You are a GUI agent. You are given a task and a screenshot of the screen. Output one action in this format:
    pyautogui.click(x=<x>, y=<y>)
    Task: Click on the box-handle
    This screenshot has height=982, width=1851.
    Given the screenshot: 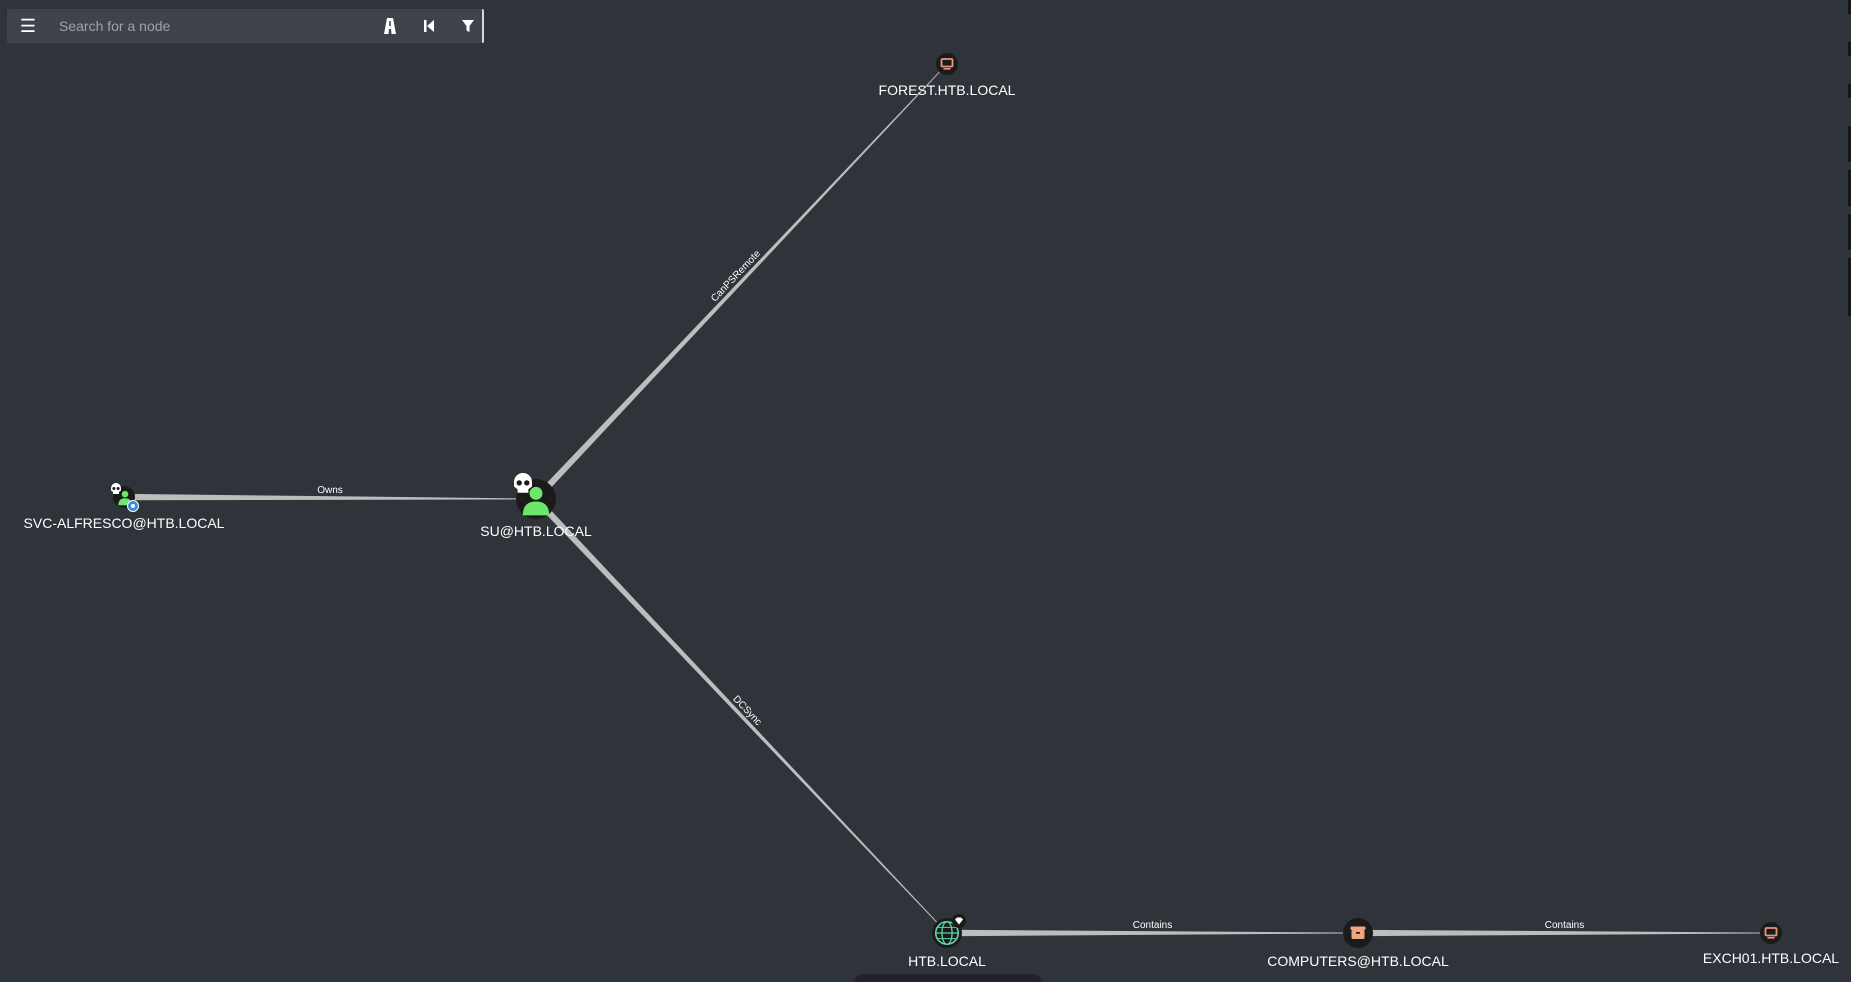 What is the action you would take?
    pyautogui.click(x=1358, y=933)
    